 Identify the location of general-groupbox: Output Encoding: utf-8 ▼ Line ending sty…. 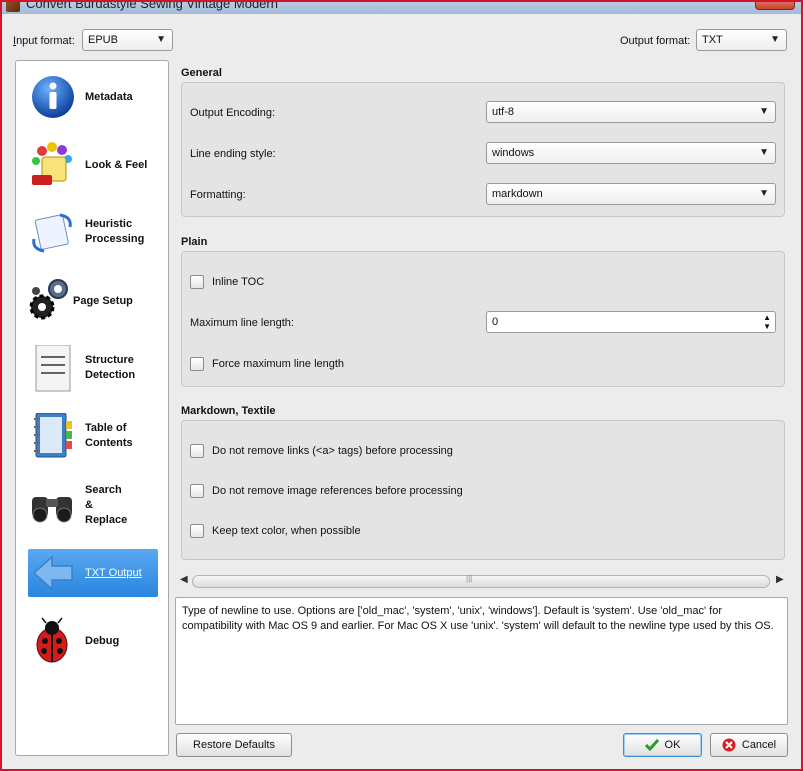
(483, 149).